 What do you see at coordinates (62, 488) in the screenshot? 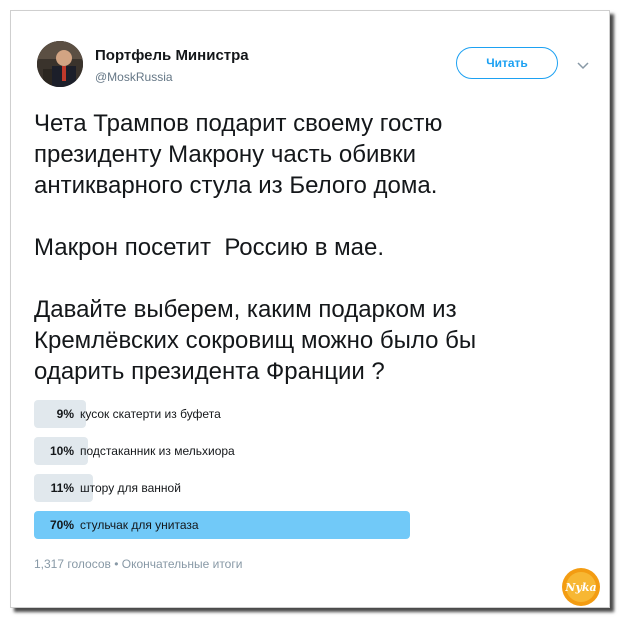
I see `poll-option-percent: 11%` at bounding box center [62, 488].